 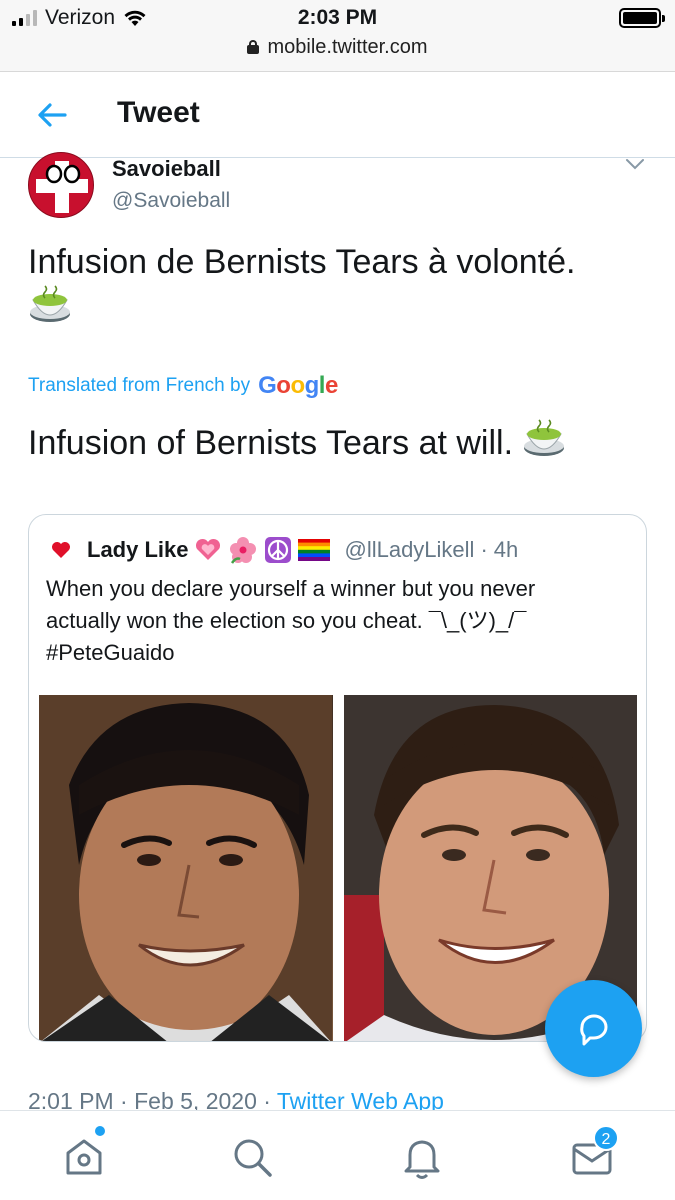 What do you see at coordinates (337, 115) in the screenshot?
I see `page-header: Tweet` at bounding box center [337, 115].